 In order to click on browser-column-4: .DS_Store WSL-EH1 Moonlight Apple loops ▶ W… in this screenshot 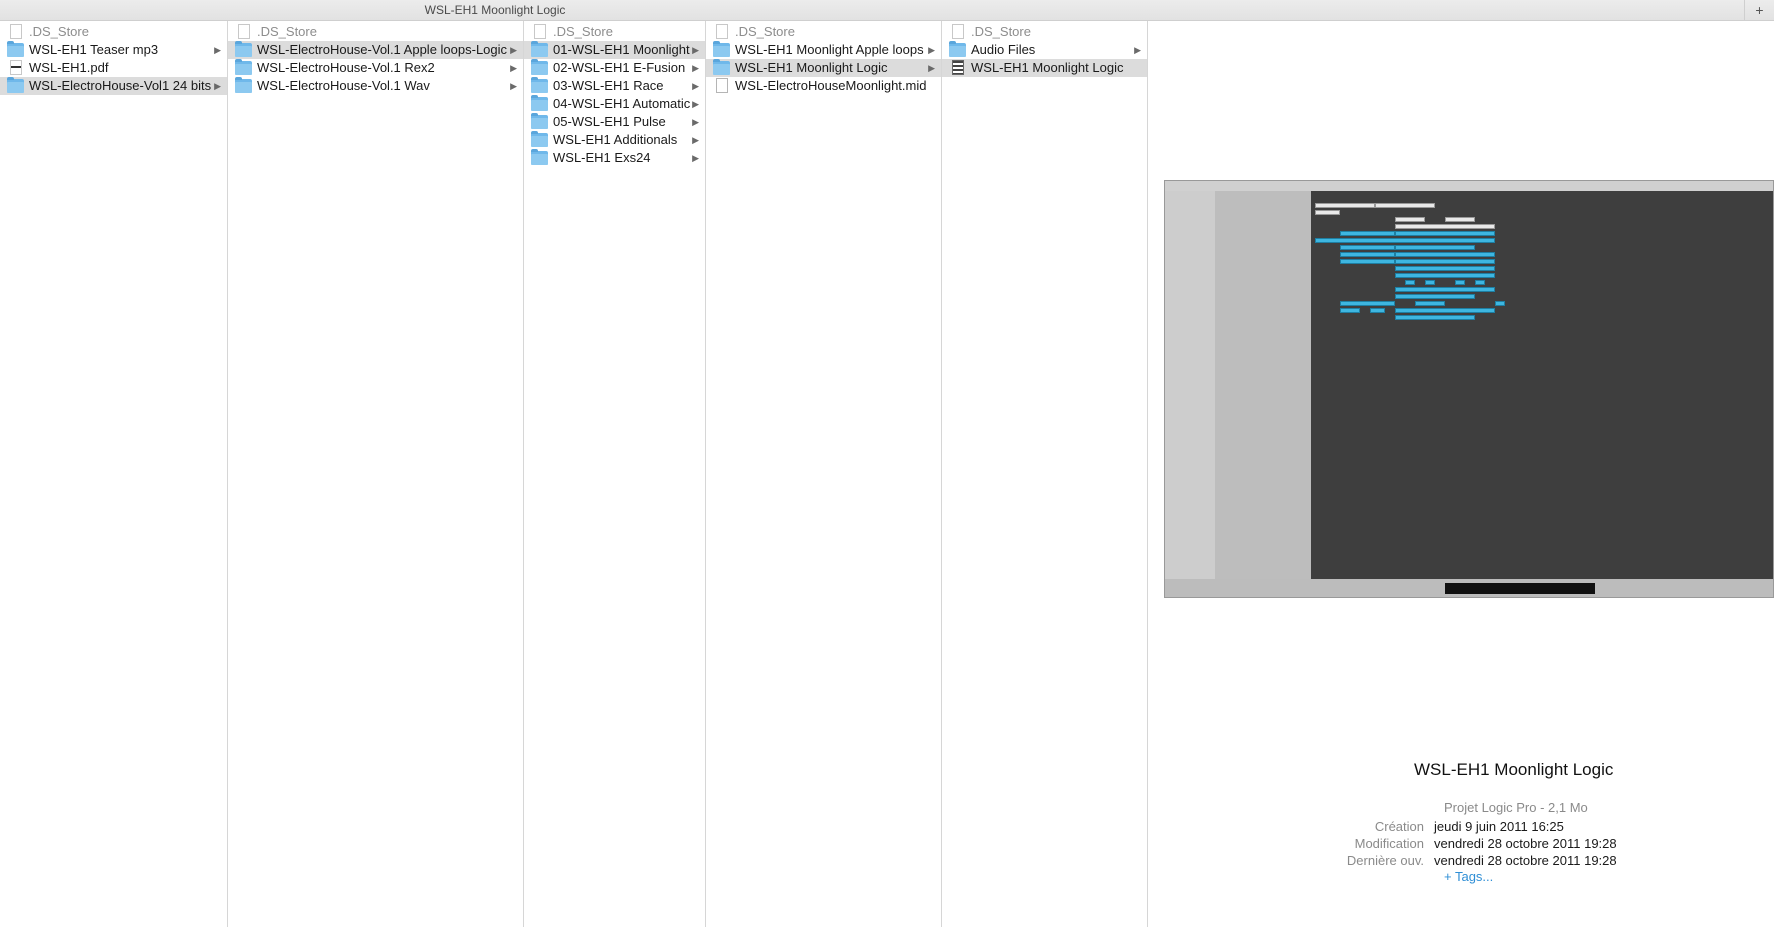, I will do `click(824, 474)`.